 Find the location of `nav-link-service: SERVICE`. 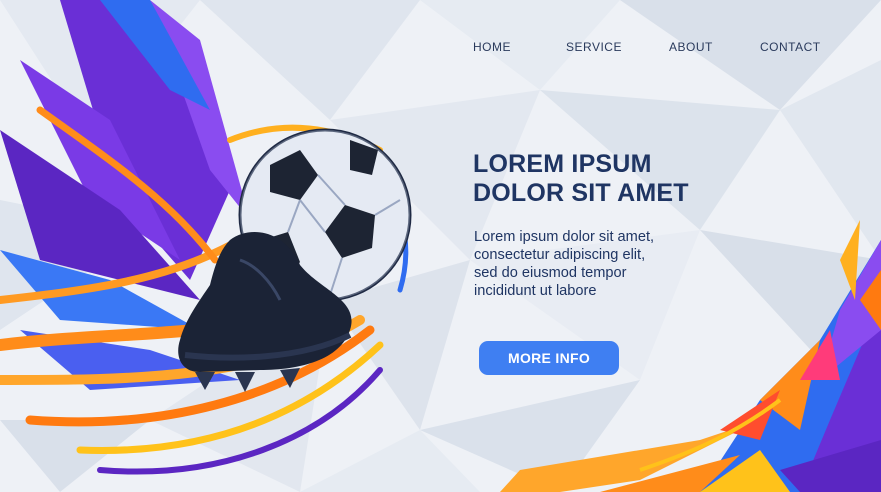

nav-link-service: SERVICE is located at coordinates (594, 47).